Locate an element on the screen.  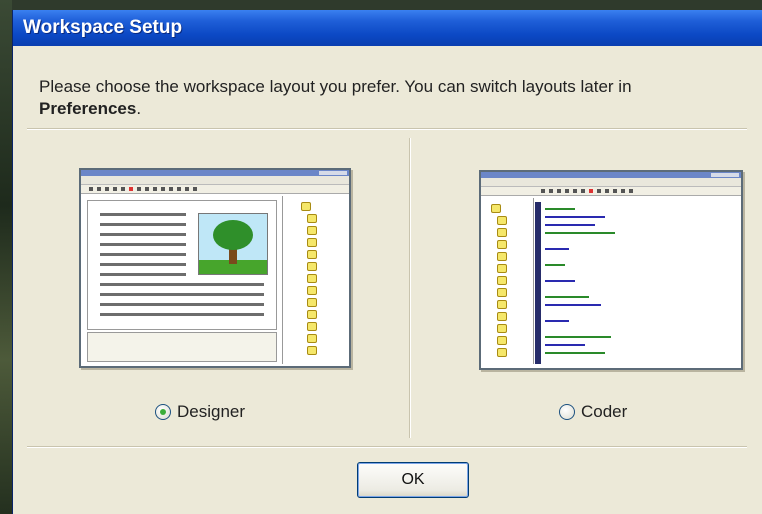
tree-image is located at coordinates (233, 244).